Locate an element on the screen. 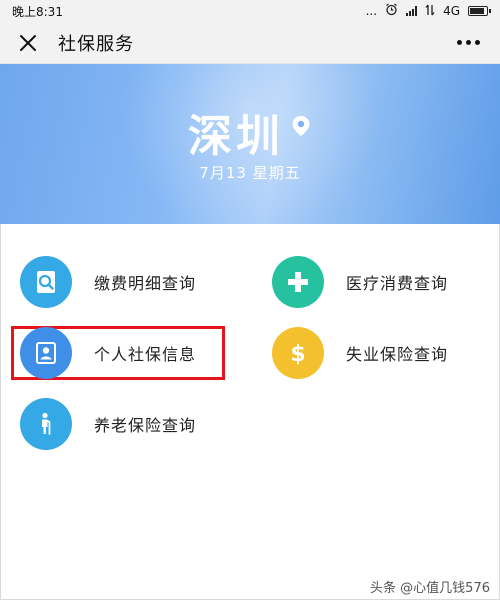  menu-item-personal-social-security: 个人社保信息 is located at coordinates (108, 353).